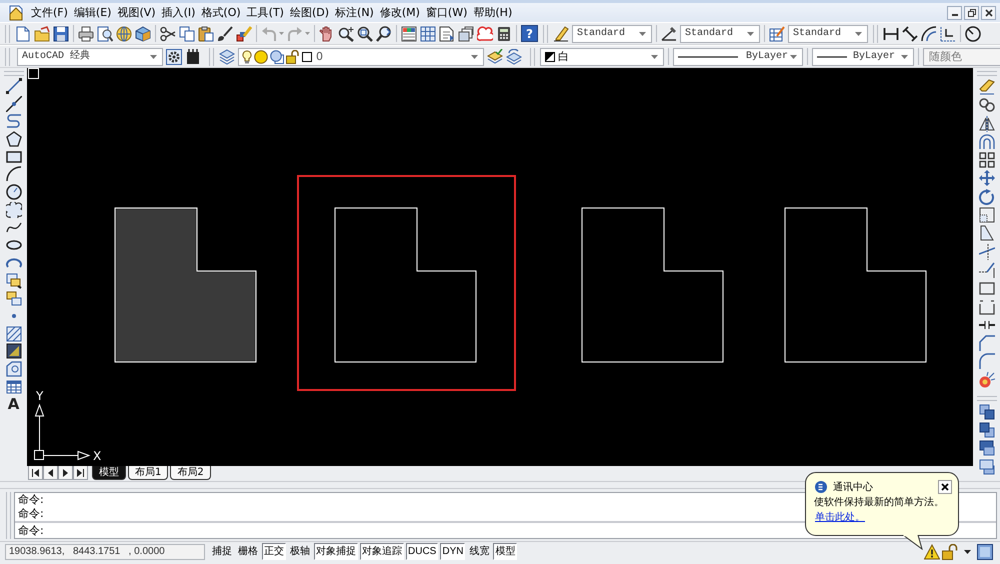 This screenshot has height=564, width=1000. I want to click on arc-icon, so click(14, 174).